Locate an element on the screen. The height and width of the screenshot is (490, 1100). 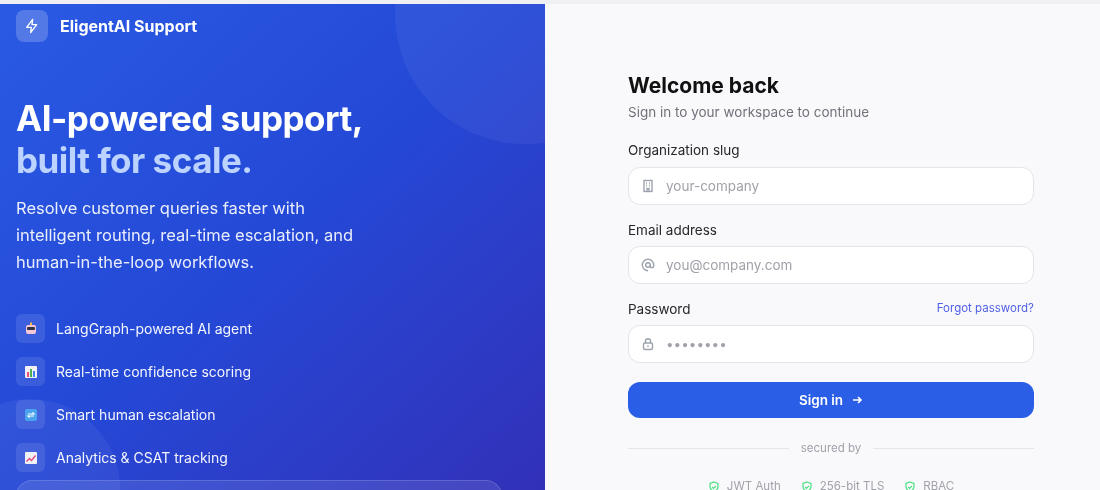
security-label: 256-bit TLS is located at coordinates (852, 484).